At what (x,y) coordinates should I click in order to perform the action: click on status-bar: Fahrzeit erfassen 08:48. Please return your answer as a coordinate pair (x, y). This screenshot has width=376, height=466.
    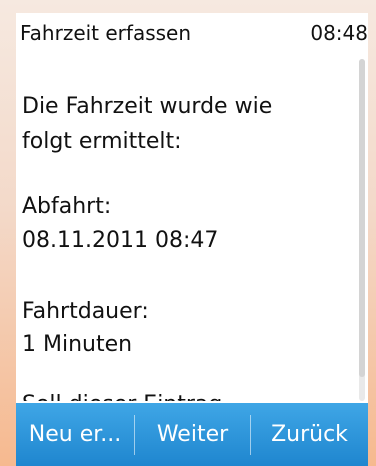
    Looking at the image, I should click on (192, 33).